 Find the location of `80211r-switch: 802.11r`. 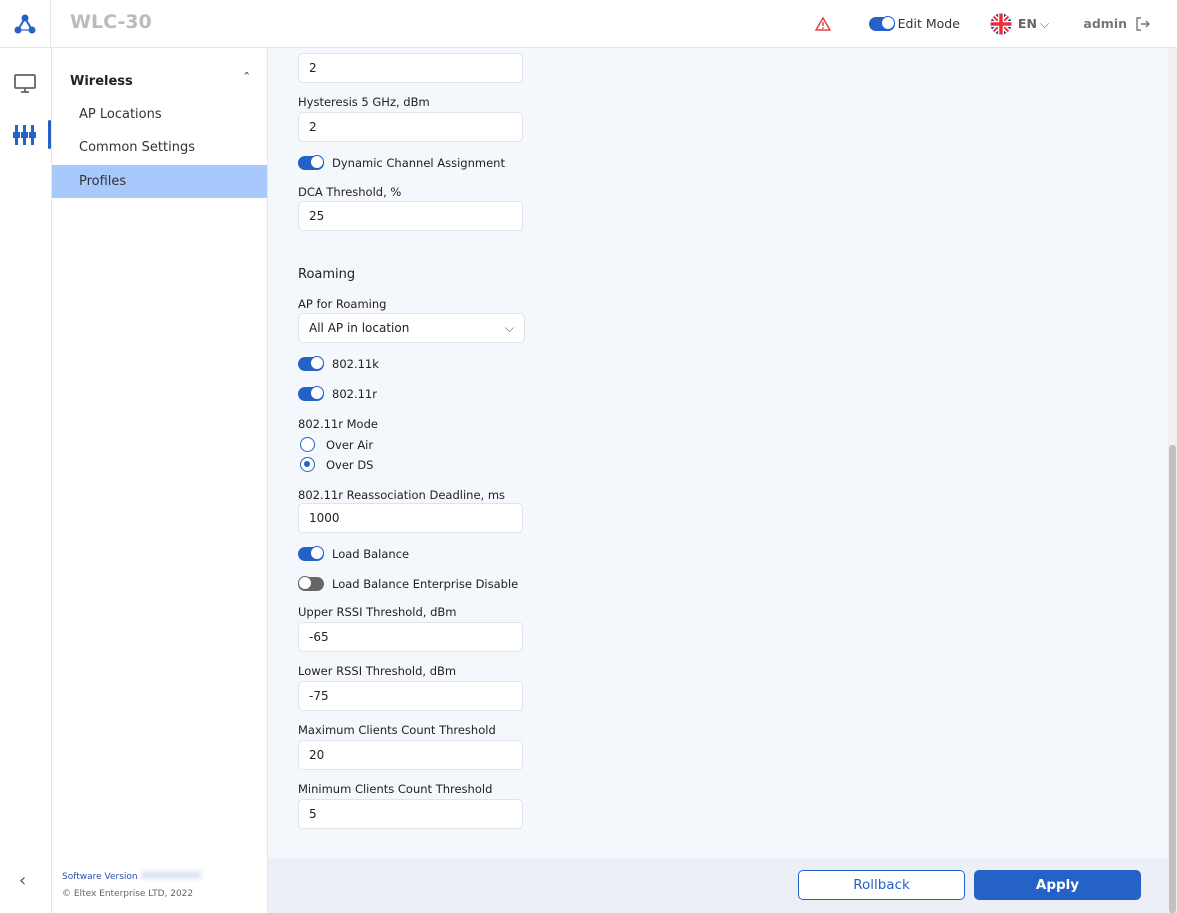

80211r-switch: 802.11r is located at coordinates (337, 393).